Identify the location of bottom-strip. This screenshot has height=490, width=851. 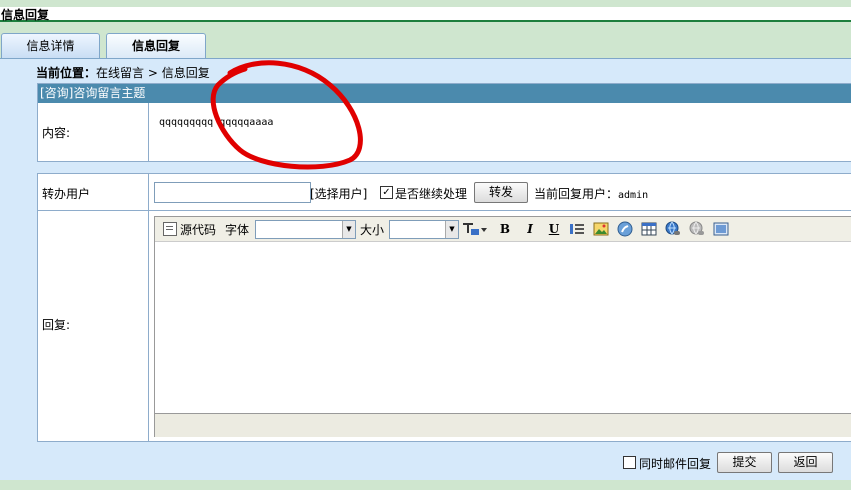
(425, 485).